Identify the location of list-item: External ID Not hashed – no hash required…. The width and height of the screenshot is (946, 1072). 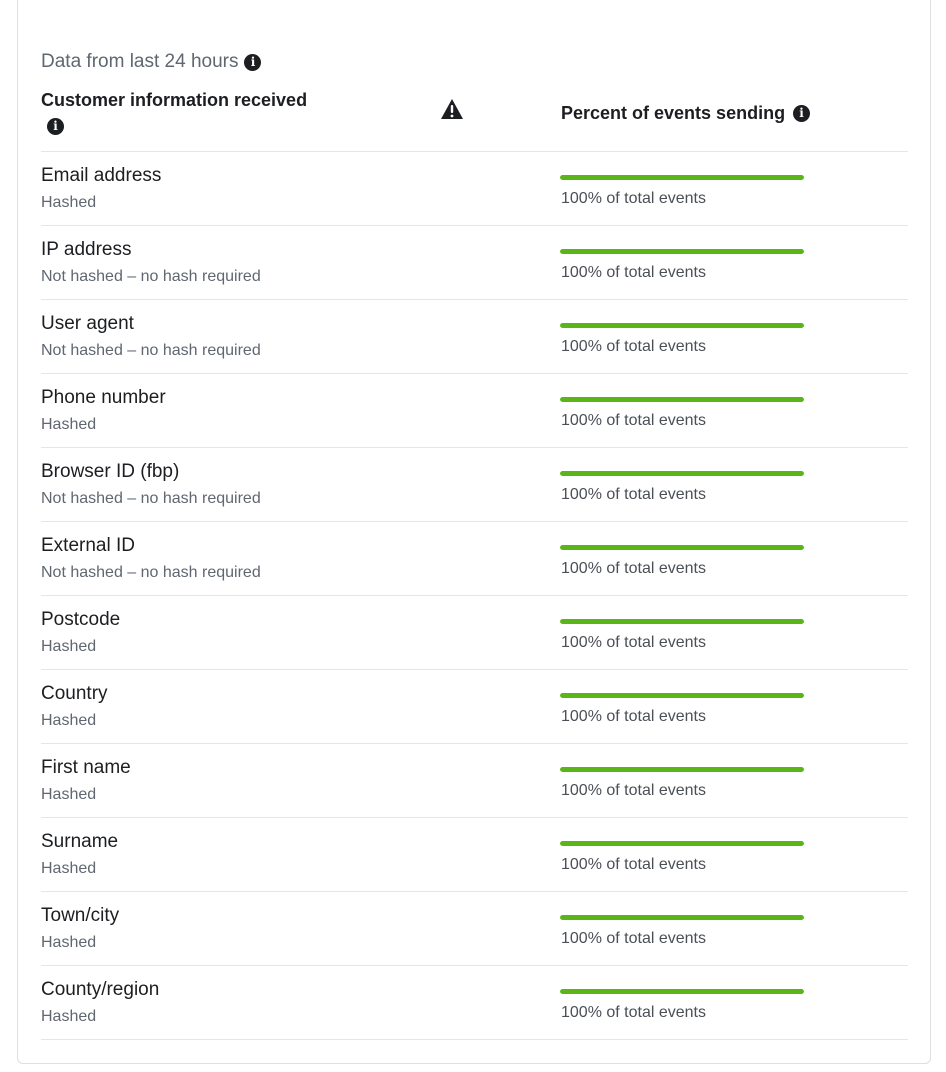
(474, 559).